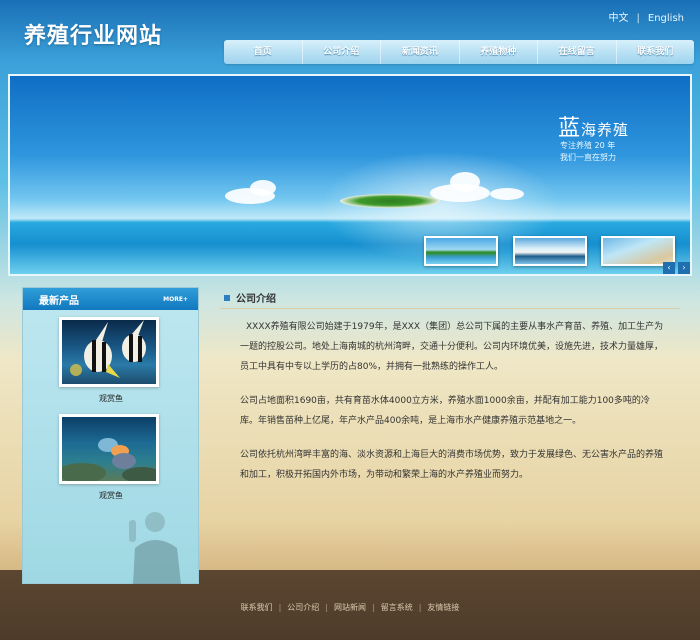  What do you see at coordinates (588, 145) in the screenshot?
I see `banner-subtitle-line1: 专注养殖 20 年` at bounding box center [588, 145].